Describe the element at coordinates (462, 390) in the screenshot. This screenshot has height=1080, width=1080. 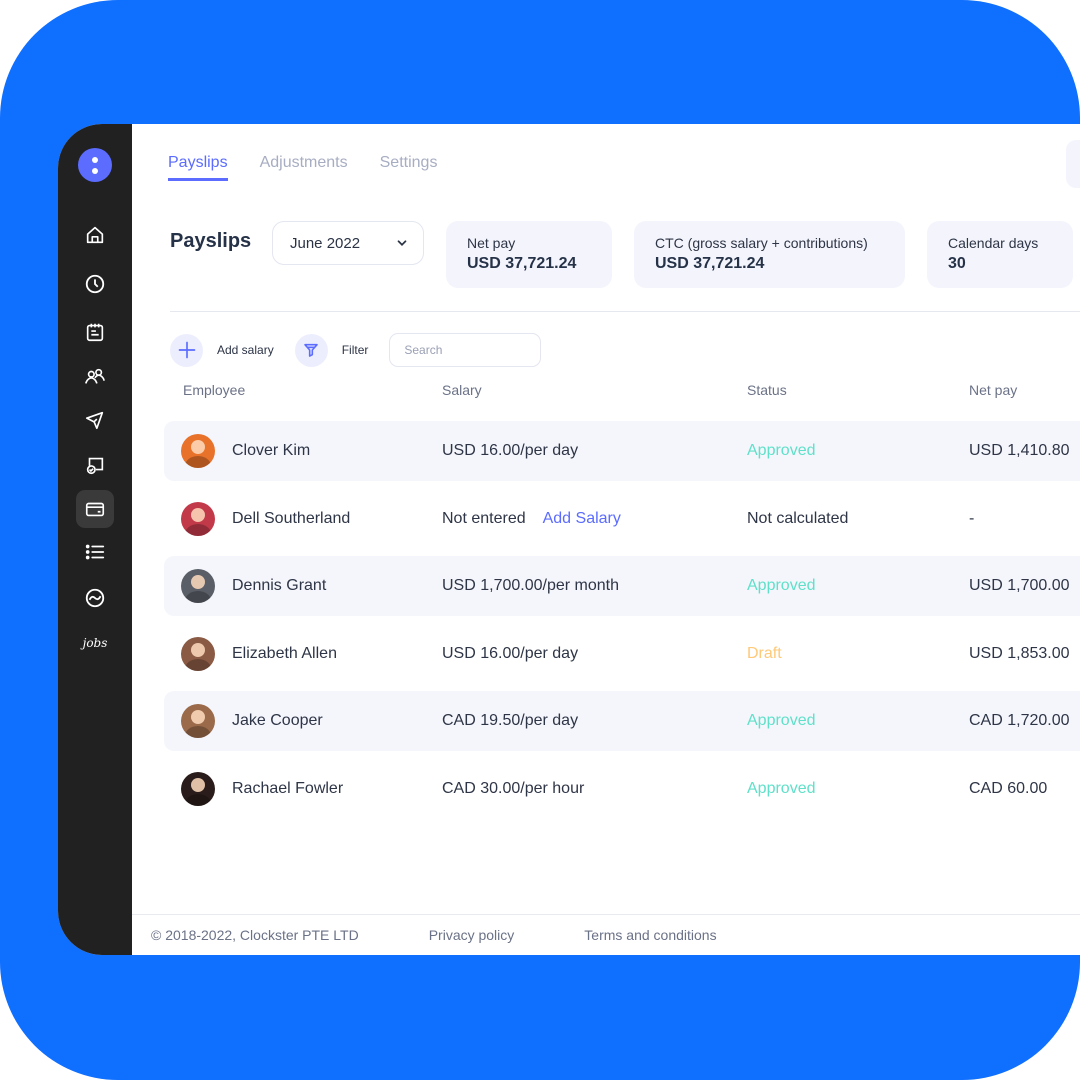
I see `column-header-salary: Salary` at that location.